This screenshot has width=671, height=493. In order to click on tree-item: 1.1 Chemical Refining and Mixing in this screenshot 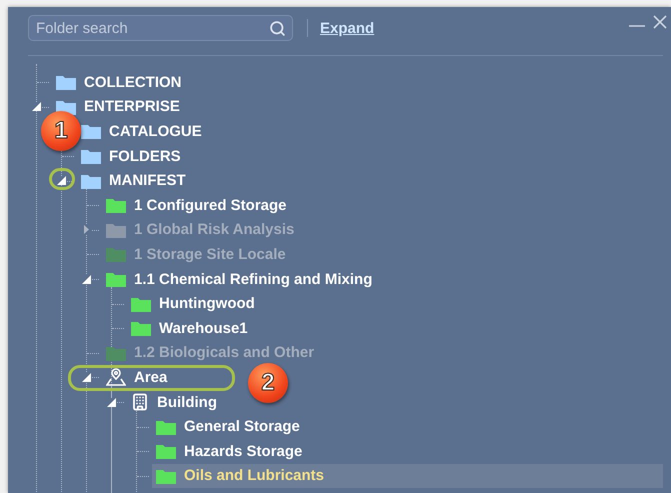, I will do `click(237, 279)`.